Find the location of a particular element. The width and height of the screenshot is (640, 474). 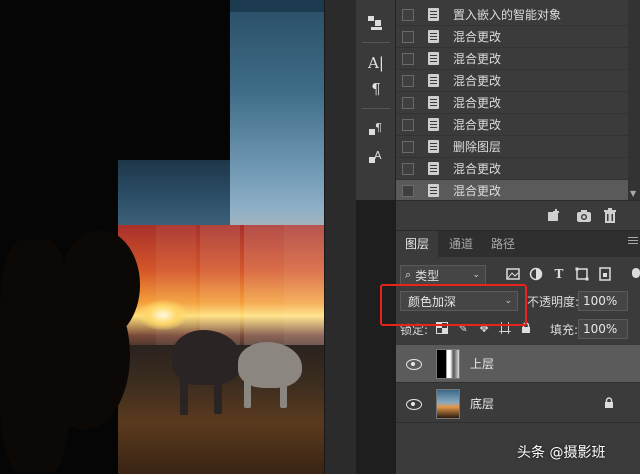

opacity-input: 100% is located at coordinates (603, 301).